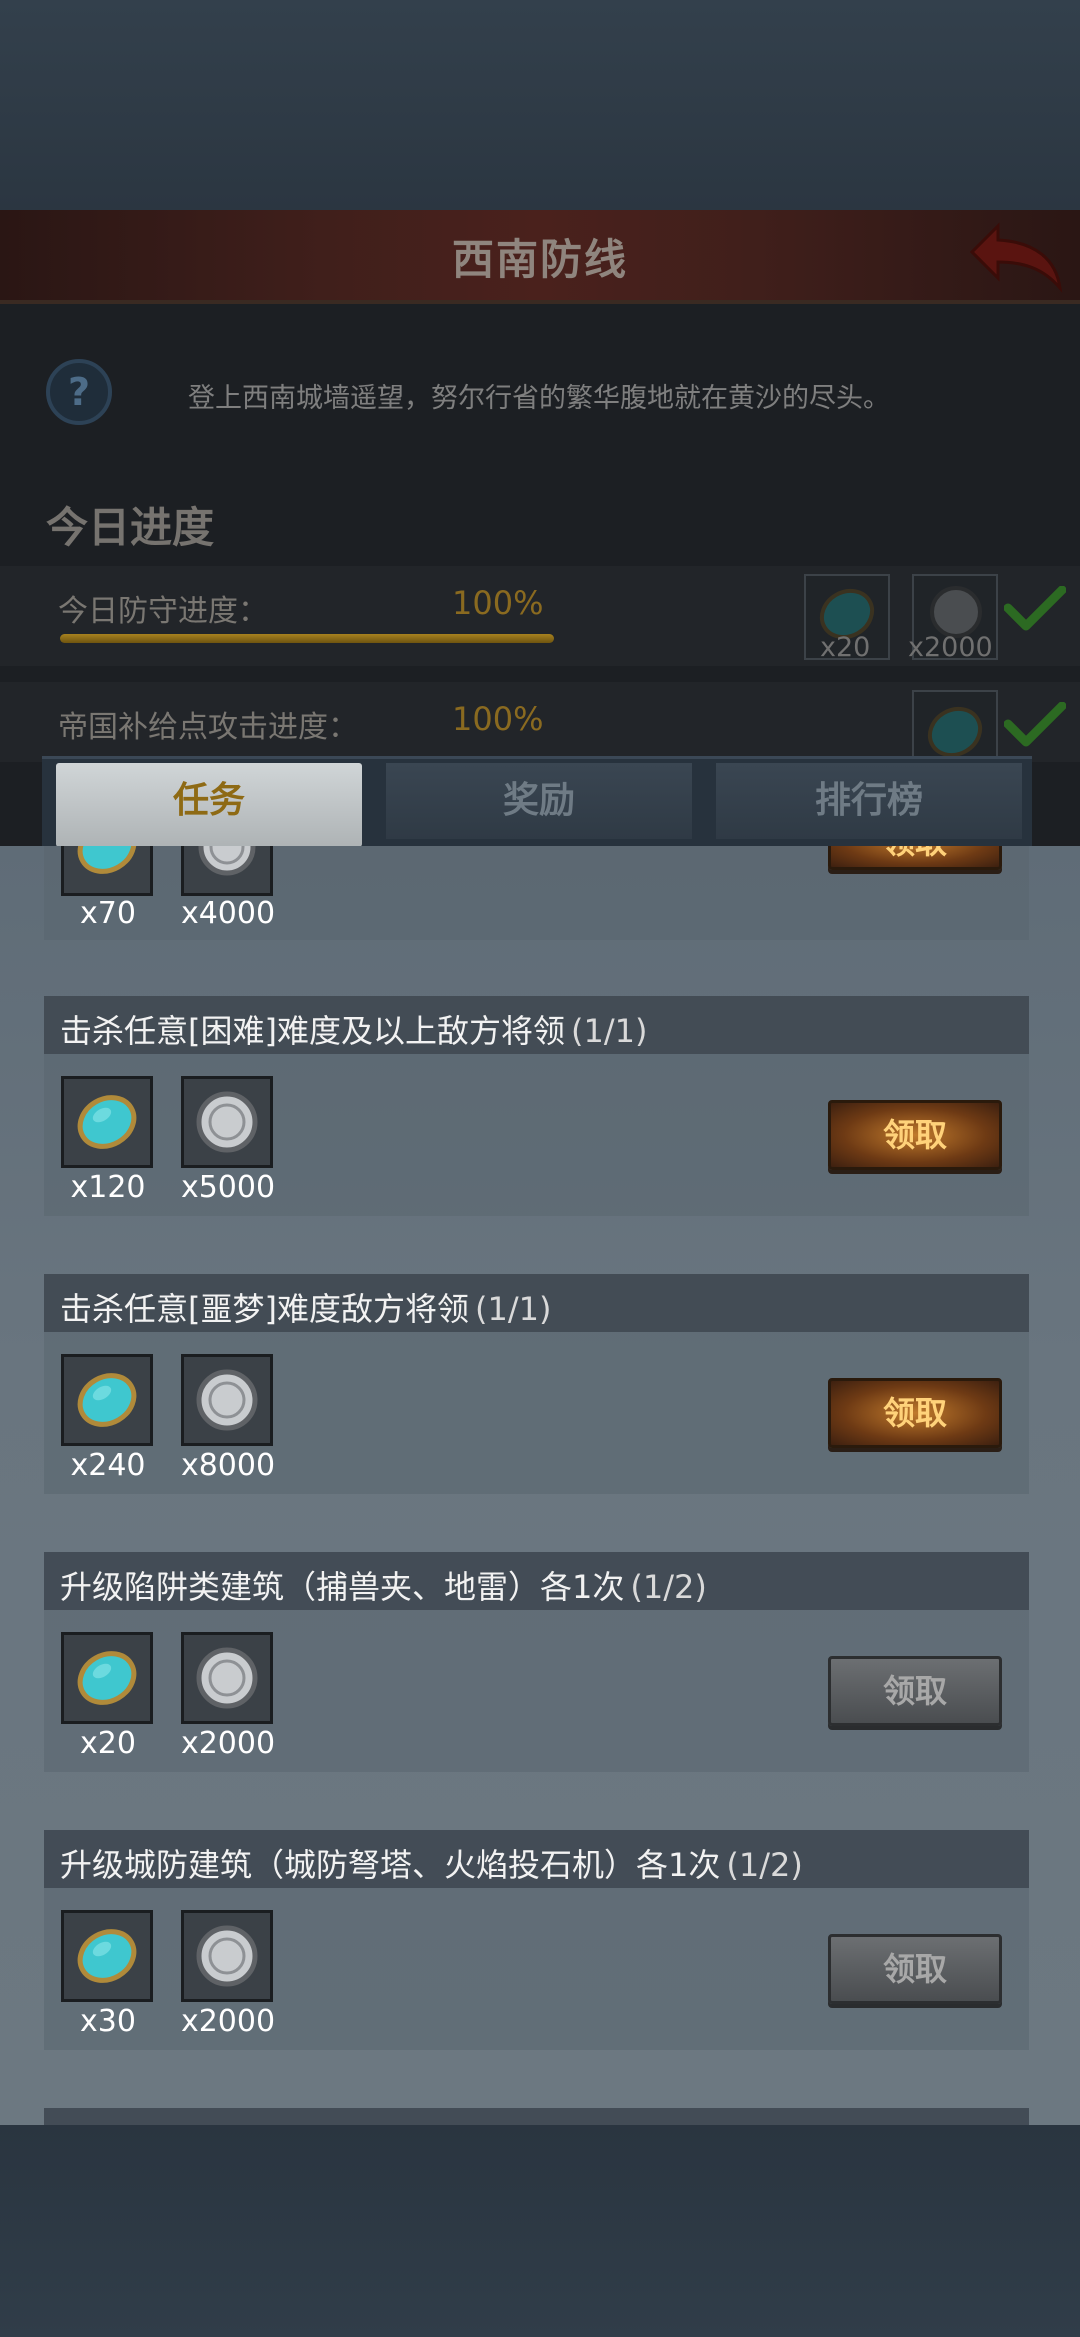  I want to click on task-card, so click(536, 2117).